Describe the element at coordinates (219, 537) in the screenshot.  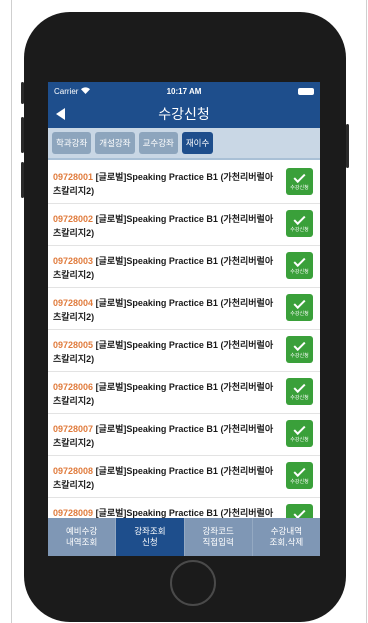
I see `bottom-nav-item-3: 강좌코드 직접입력` at that location.